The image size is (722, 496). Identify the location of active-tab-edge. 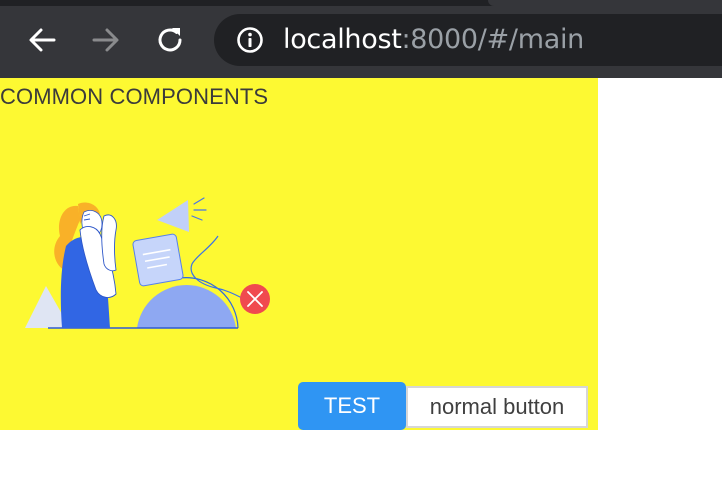
(605, 3).